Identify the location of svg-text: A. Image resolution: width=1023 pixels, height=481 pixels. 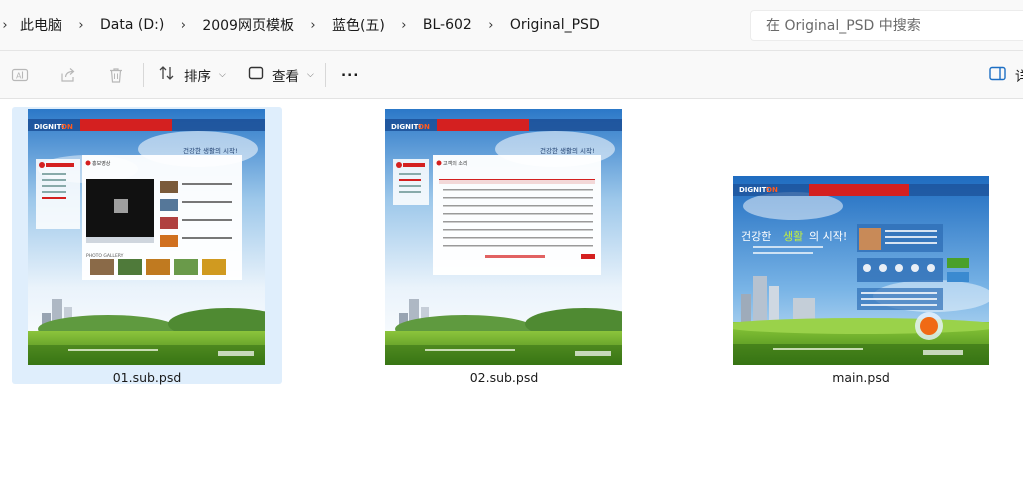
(19, 76).